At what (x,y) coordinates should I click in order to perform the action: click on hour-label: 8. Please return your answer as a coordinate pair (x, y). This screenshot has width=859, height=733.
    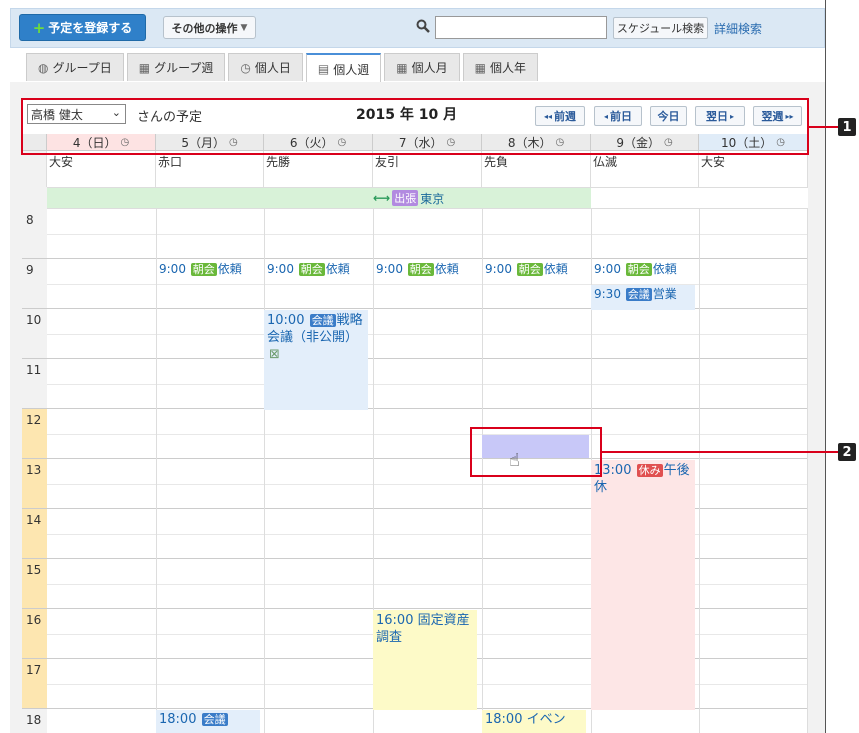
    Looking at the image, I should click on (34, 234).